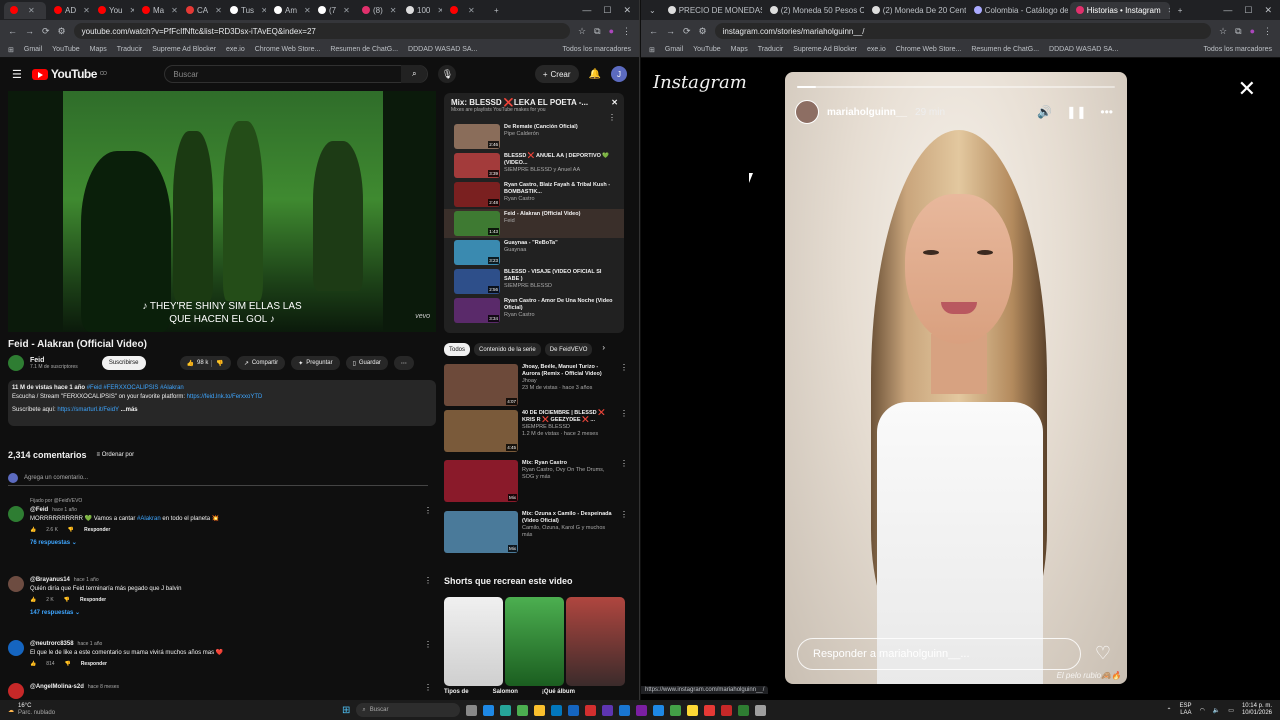 This screenshot has width=1280, height=720. Describe the element at coordinates (135, 388) in the screenshot. I see `desc-tags: #Feid #FERXXOCALIPSIS #Alakran` at that location.